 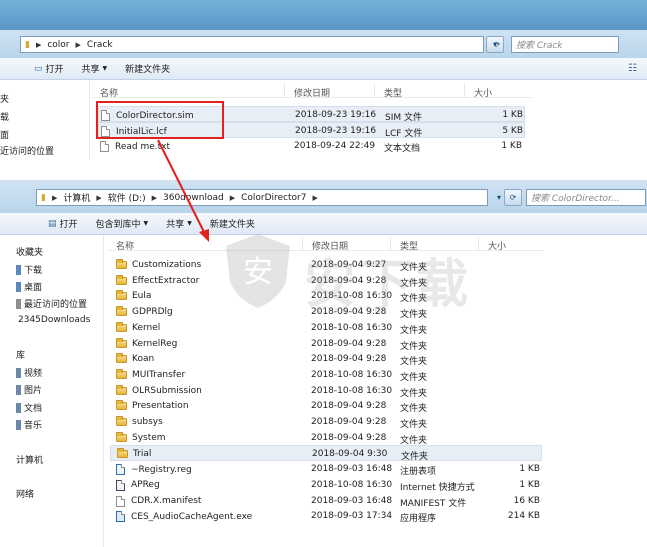 I want to click on breadcrumb-segment: 软件 (D:), so click(x=127, y=197).